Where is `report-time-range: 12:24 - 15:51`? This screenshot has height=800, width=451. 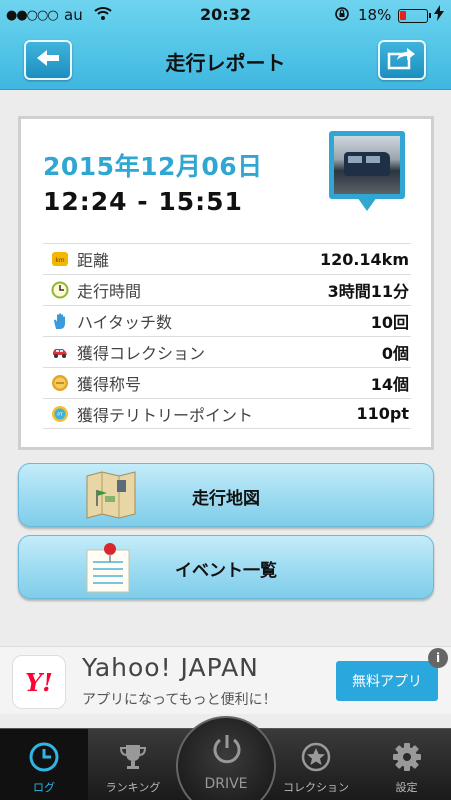 report-time-range: 12:24 - 15:51 is located at coordinates (143, 201).